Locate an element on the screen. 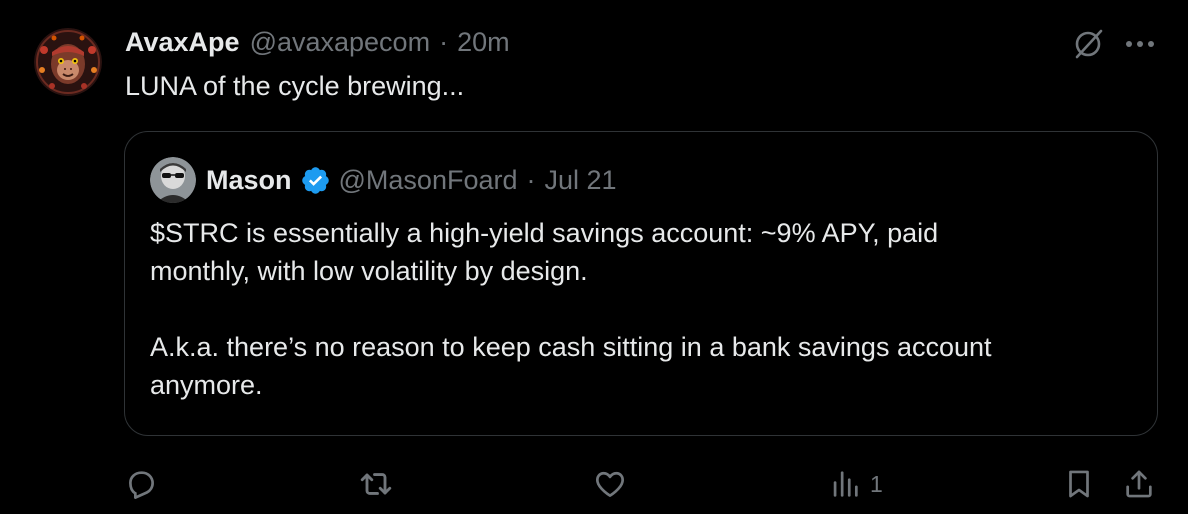  quoted-text-spacer is located at coordinates (571, 309).